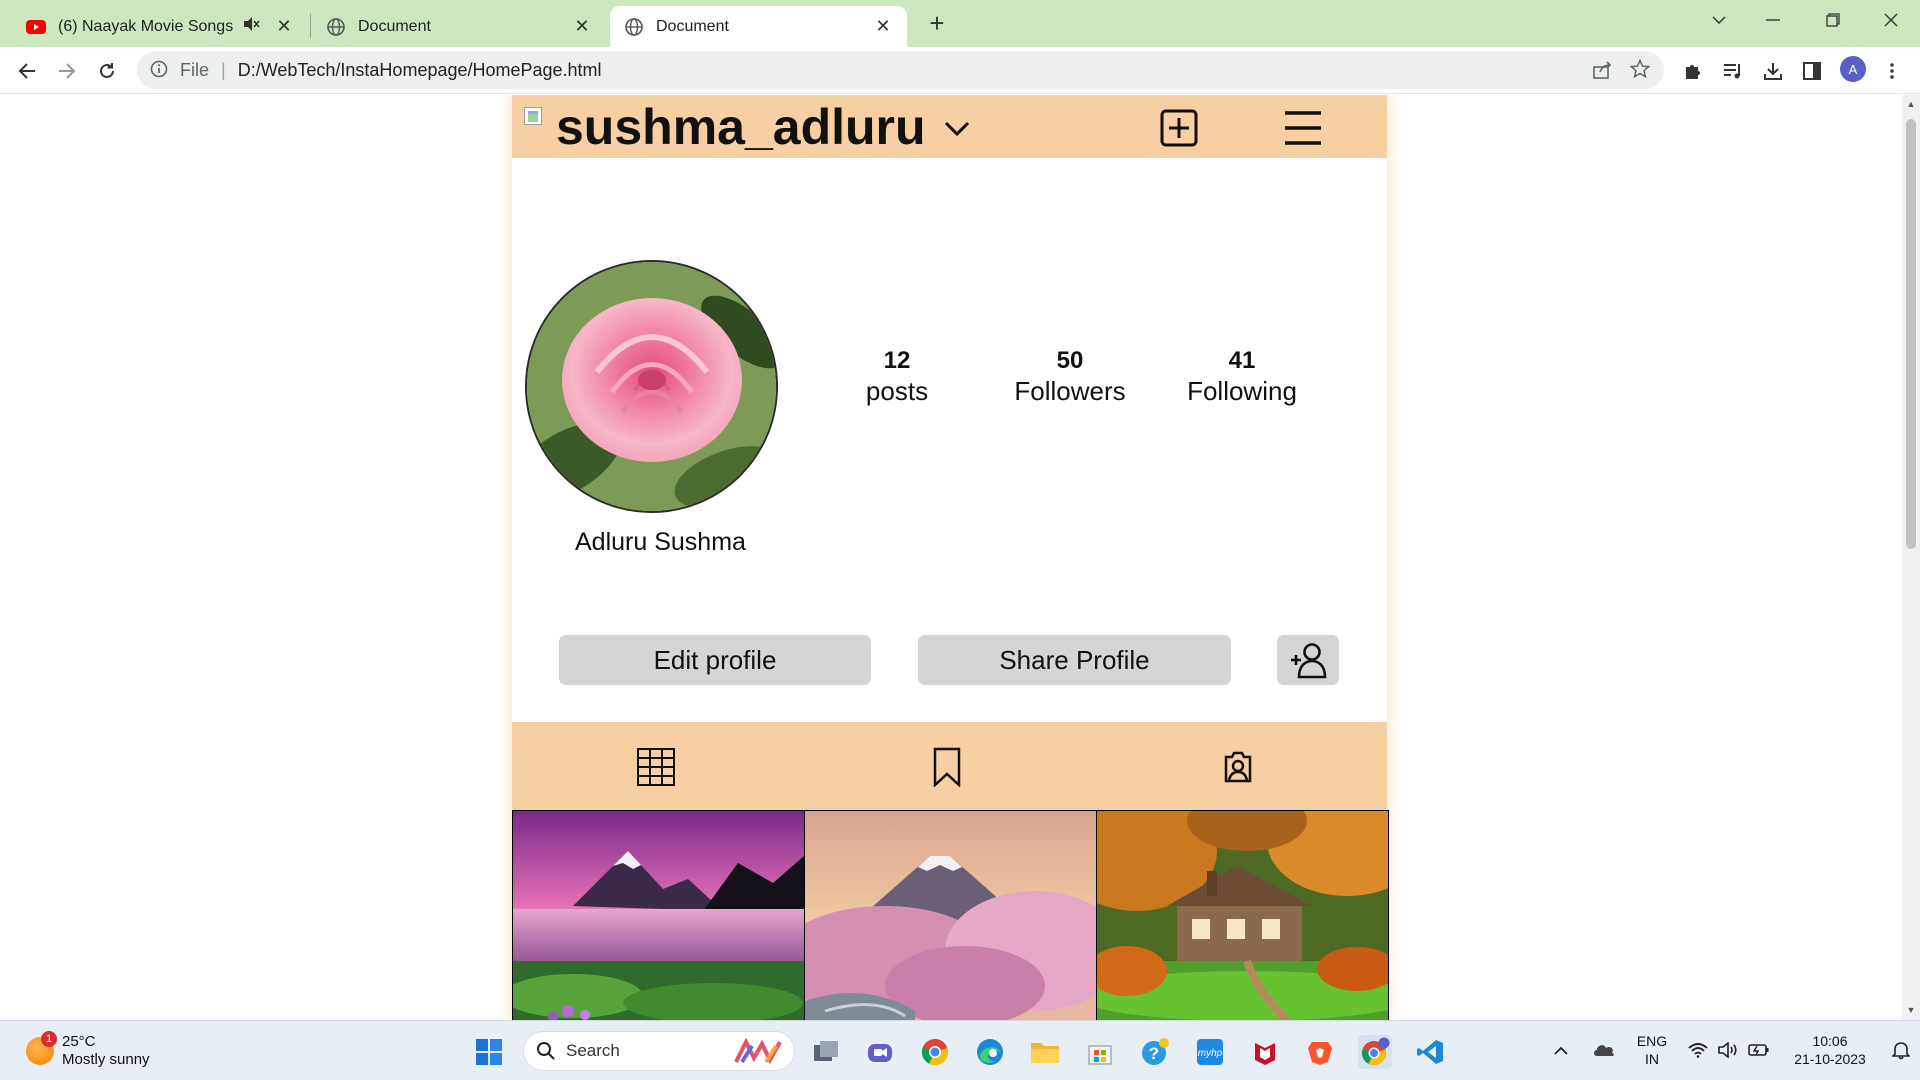 This screenshot has height=1080, width=1920. Describe the element at coordinates (1759, 1052) in the screenshot. I see `battery-icon` at that location.